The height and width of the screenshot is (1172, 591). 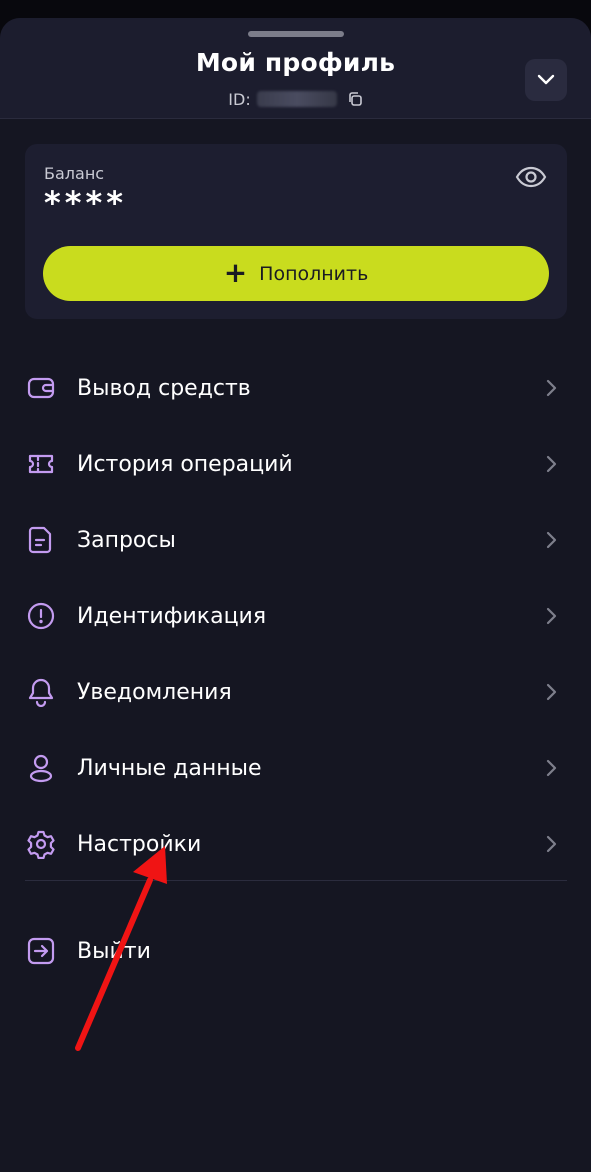 What do you see at coordinates (295, 616) in the screenshot?
I see `menu-item-identification: Идентификация` at bounding box center [295, 616].